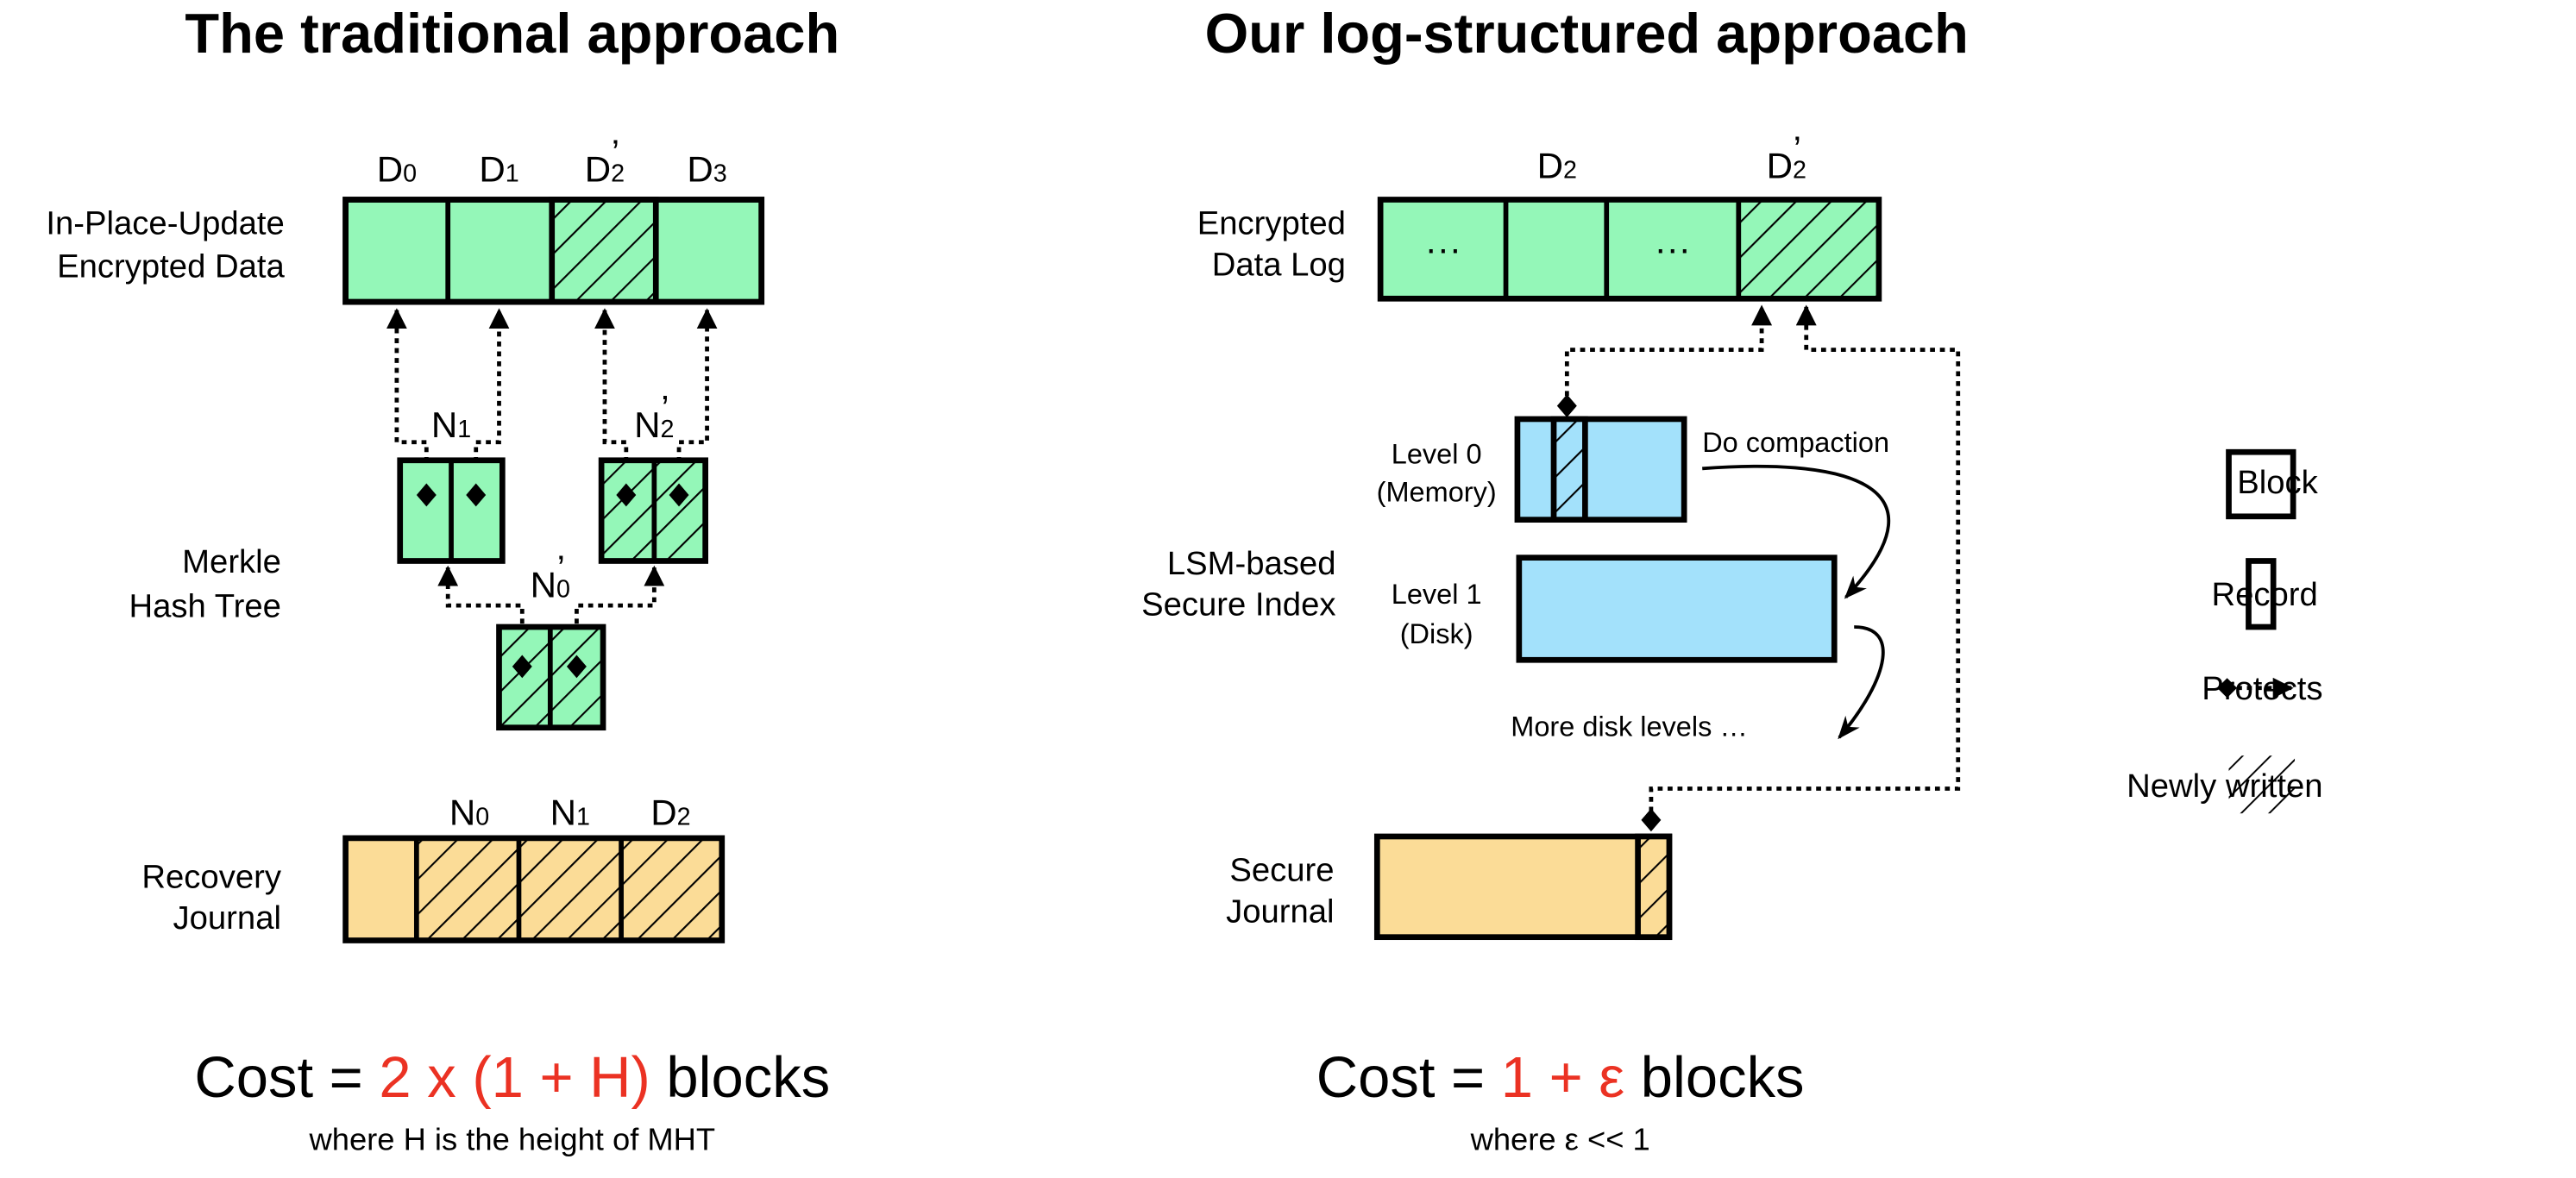  What do you see at coordinates (451, 424) in the screenshot?
I see `node-label-n1: N1` at bounding box center [451, 424].